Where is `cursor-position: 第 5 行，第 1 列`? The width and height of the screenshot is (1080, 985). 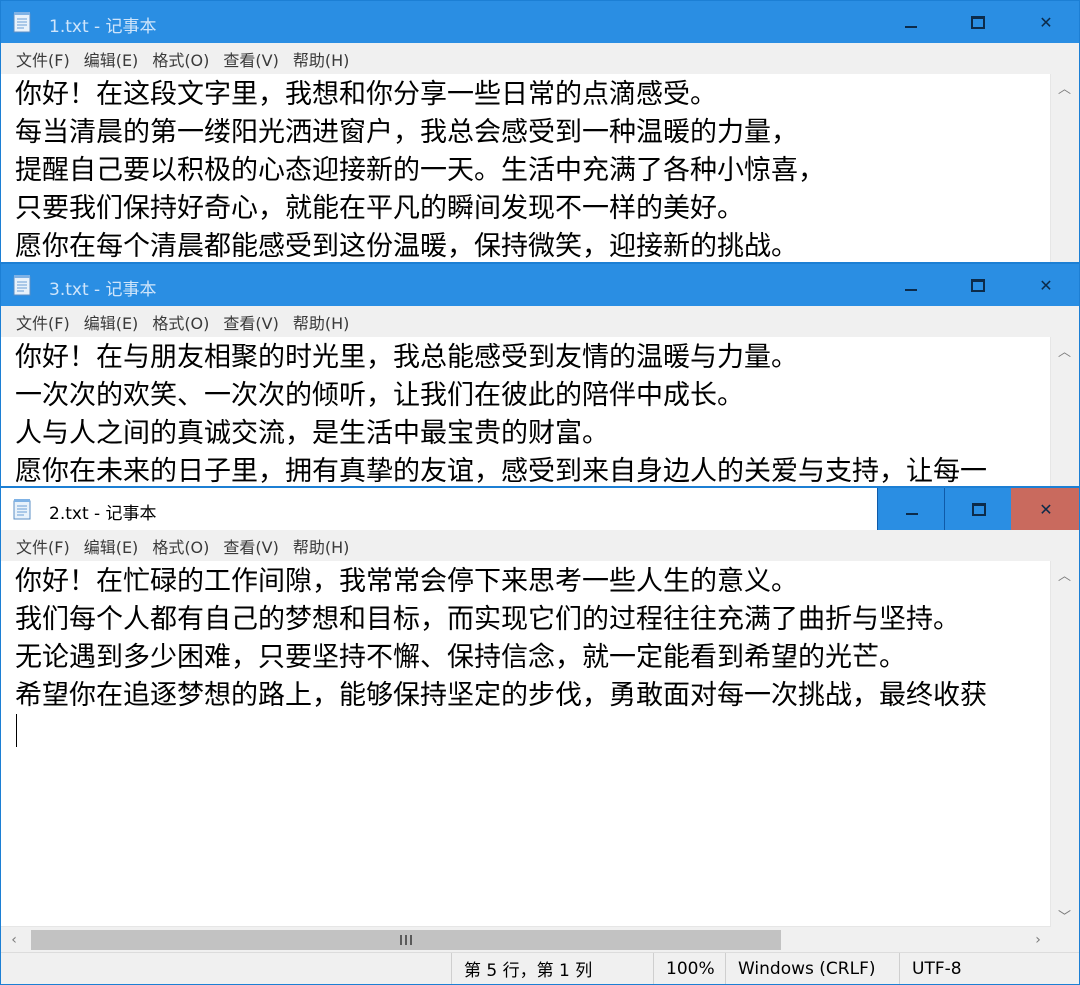
cursor-position: 第 5 行，第 1 列 is located at coordinates (521, 968).